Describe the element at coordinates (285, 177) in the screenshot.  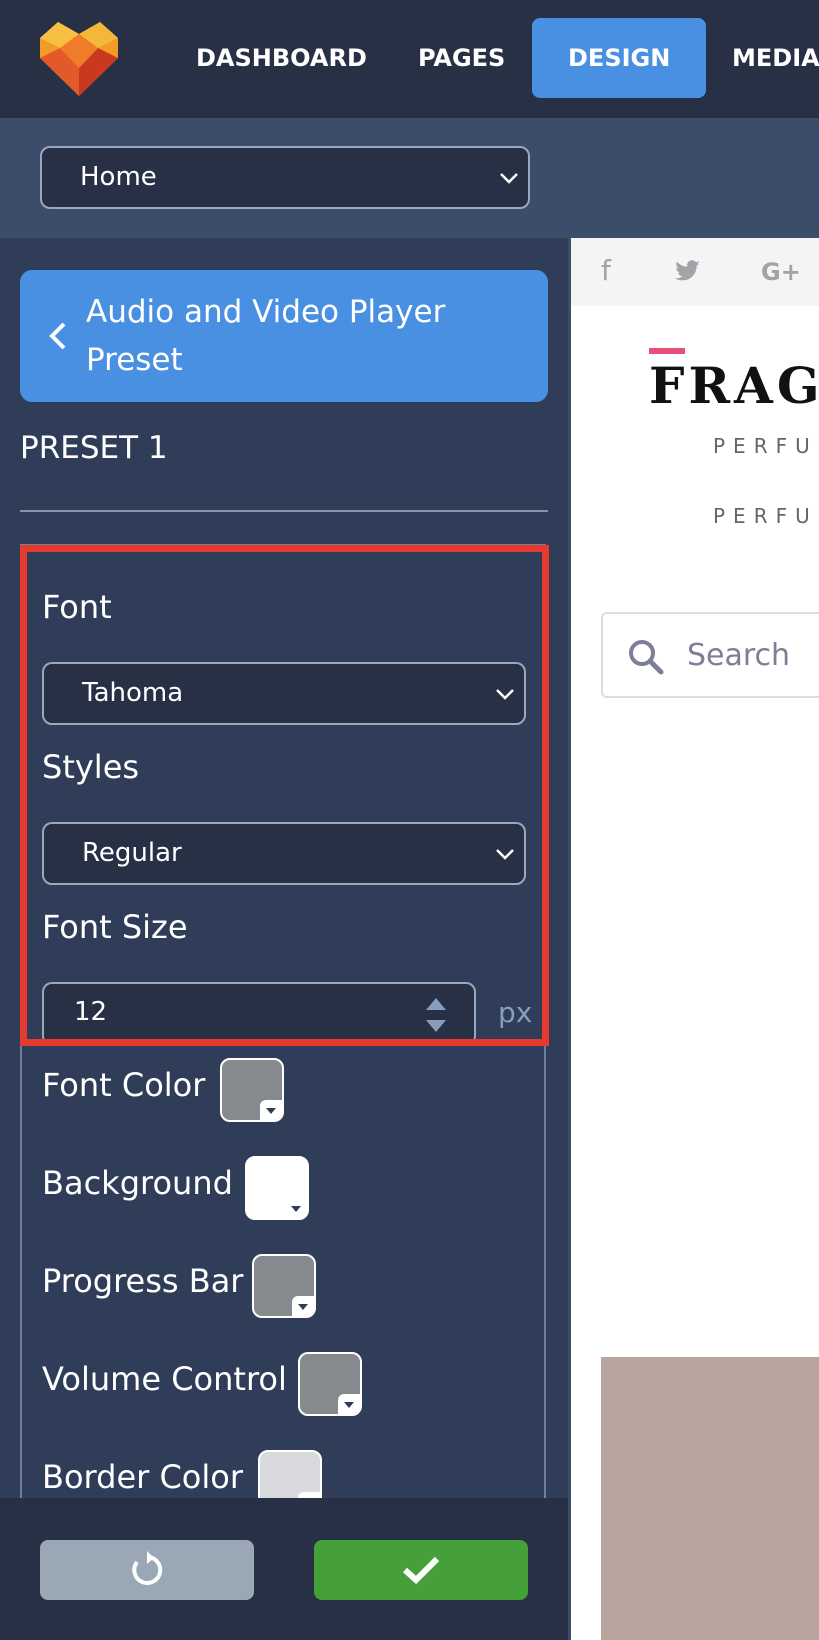
I see `page-select: Home` at that location.